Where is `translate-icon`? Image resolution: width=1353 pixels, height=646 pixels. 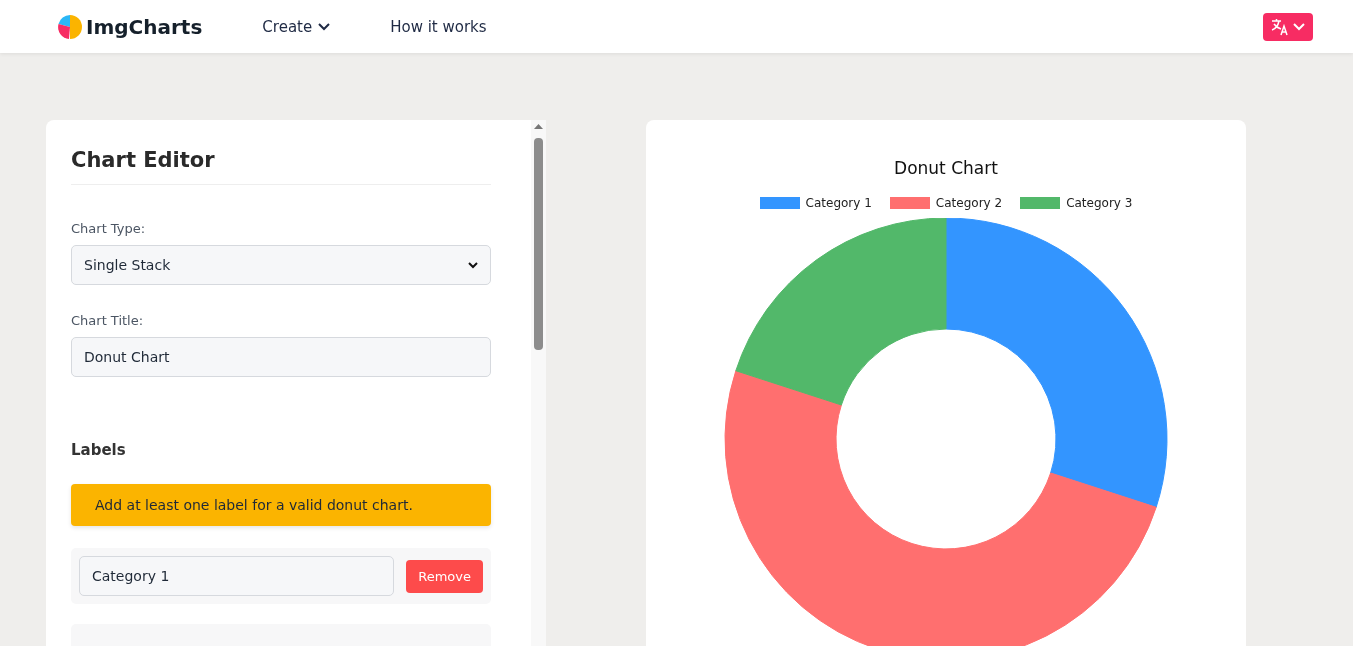
translate-icon is located at coordinates (1280, 26).